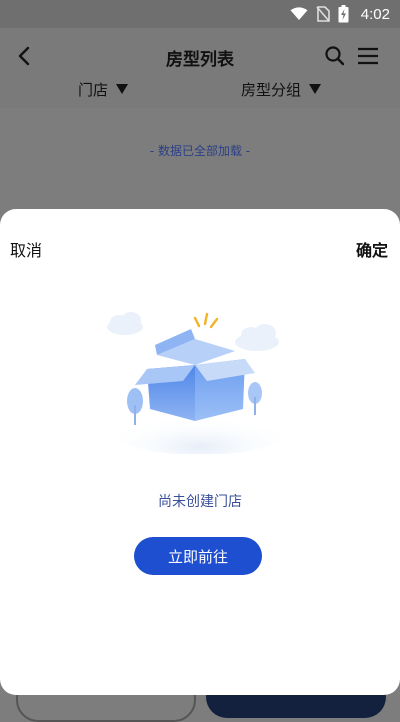 This screenshot has width=400, height=722. I want to click on search-button, so click(335, 56).